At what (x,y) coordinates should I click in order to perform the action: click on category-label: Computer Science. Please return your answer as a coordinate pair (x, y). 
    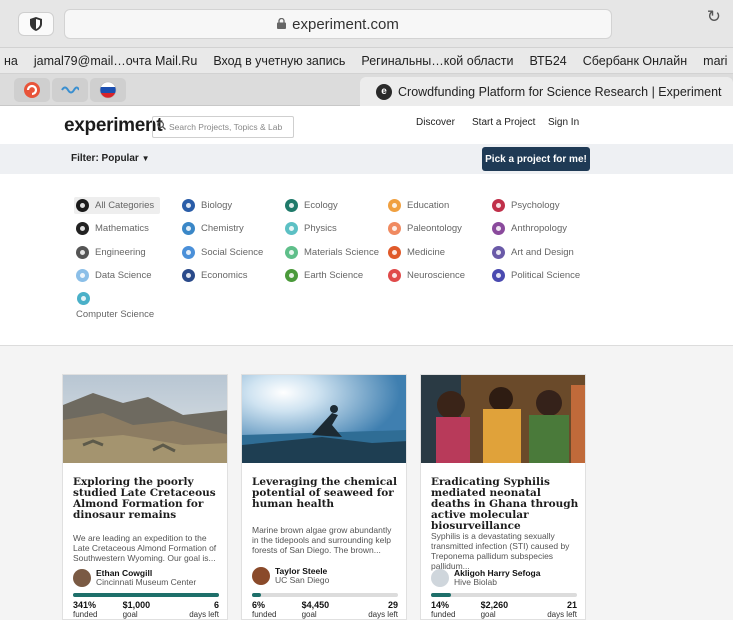
    Looking at the image, I should click on (115, 314).